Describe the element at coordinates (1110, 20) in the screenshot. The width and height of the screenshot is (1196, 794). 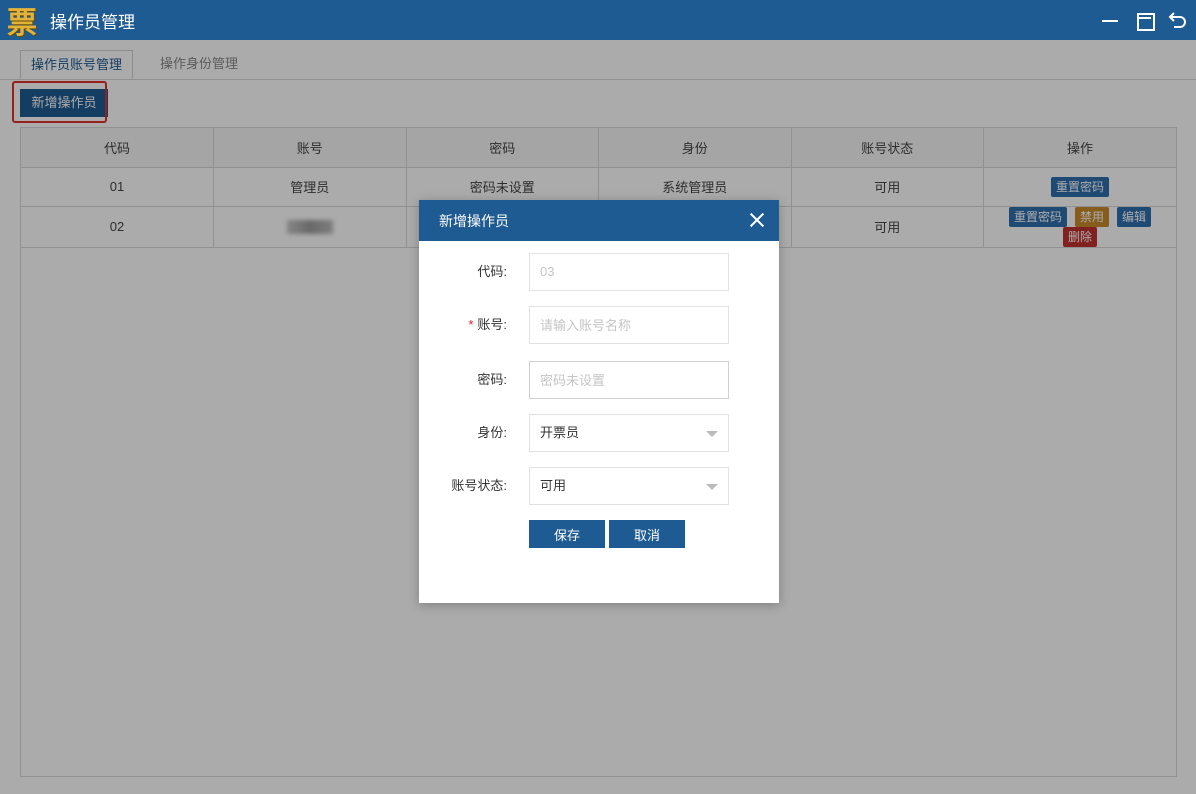
I see `minimize-icon` at that location.